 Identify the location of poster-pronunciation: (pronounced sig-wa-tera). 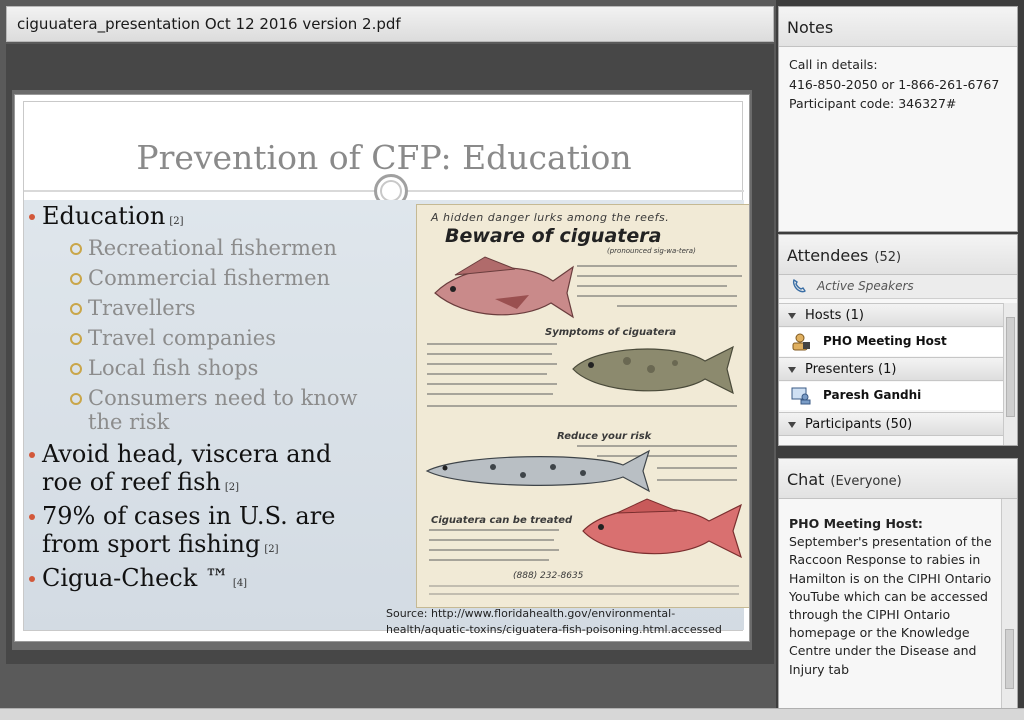
(651, 251).